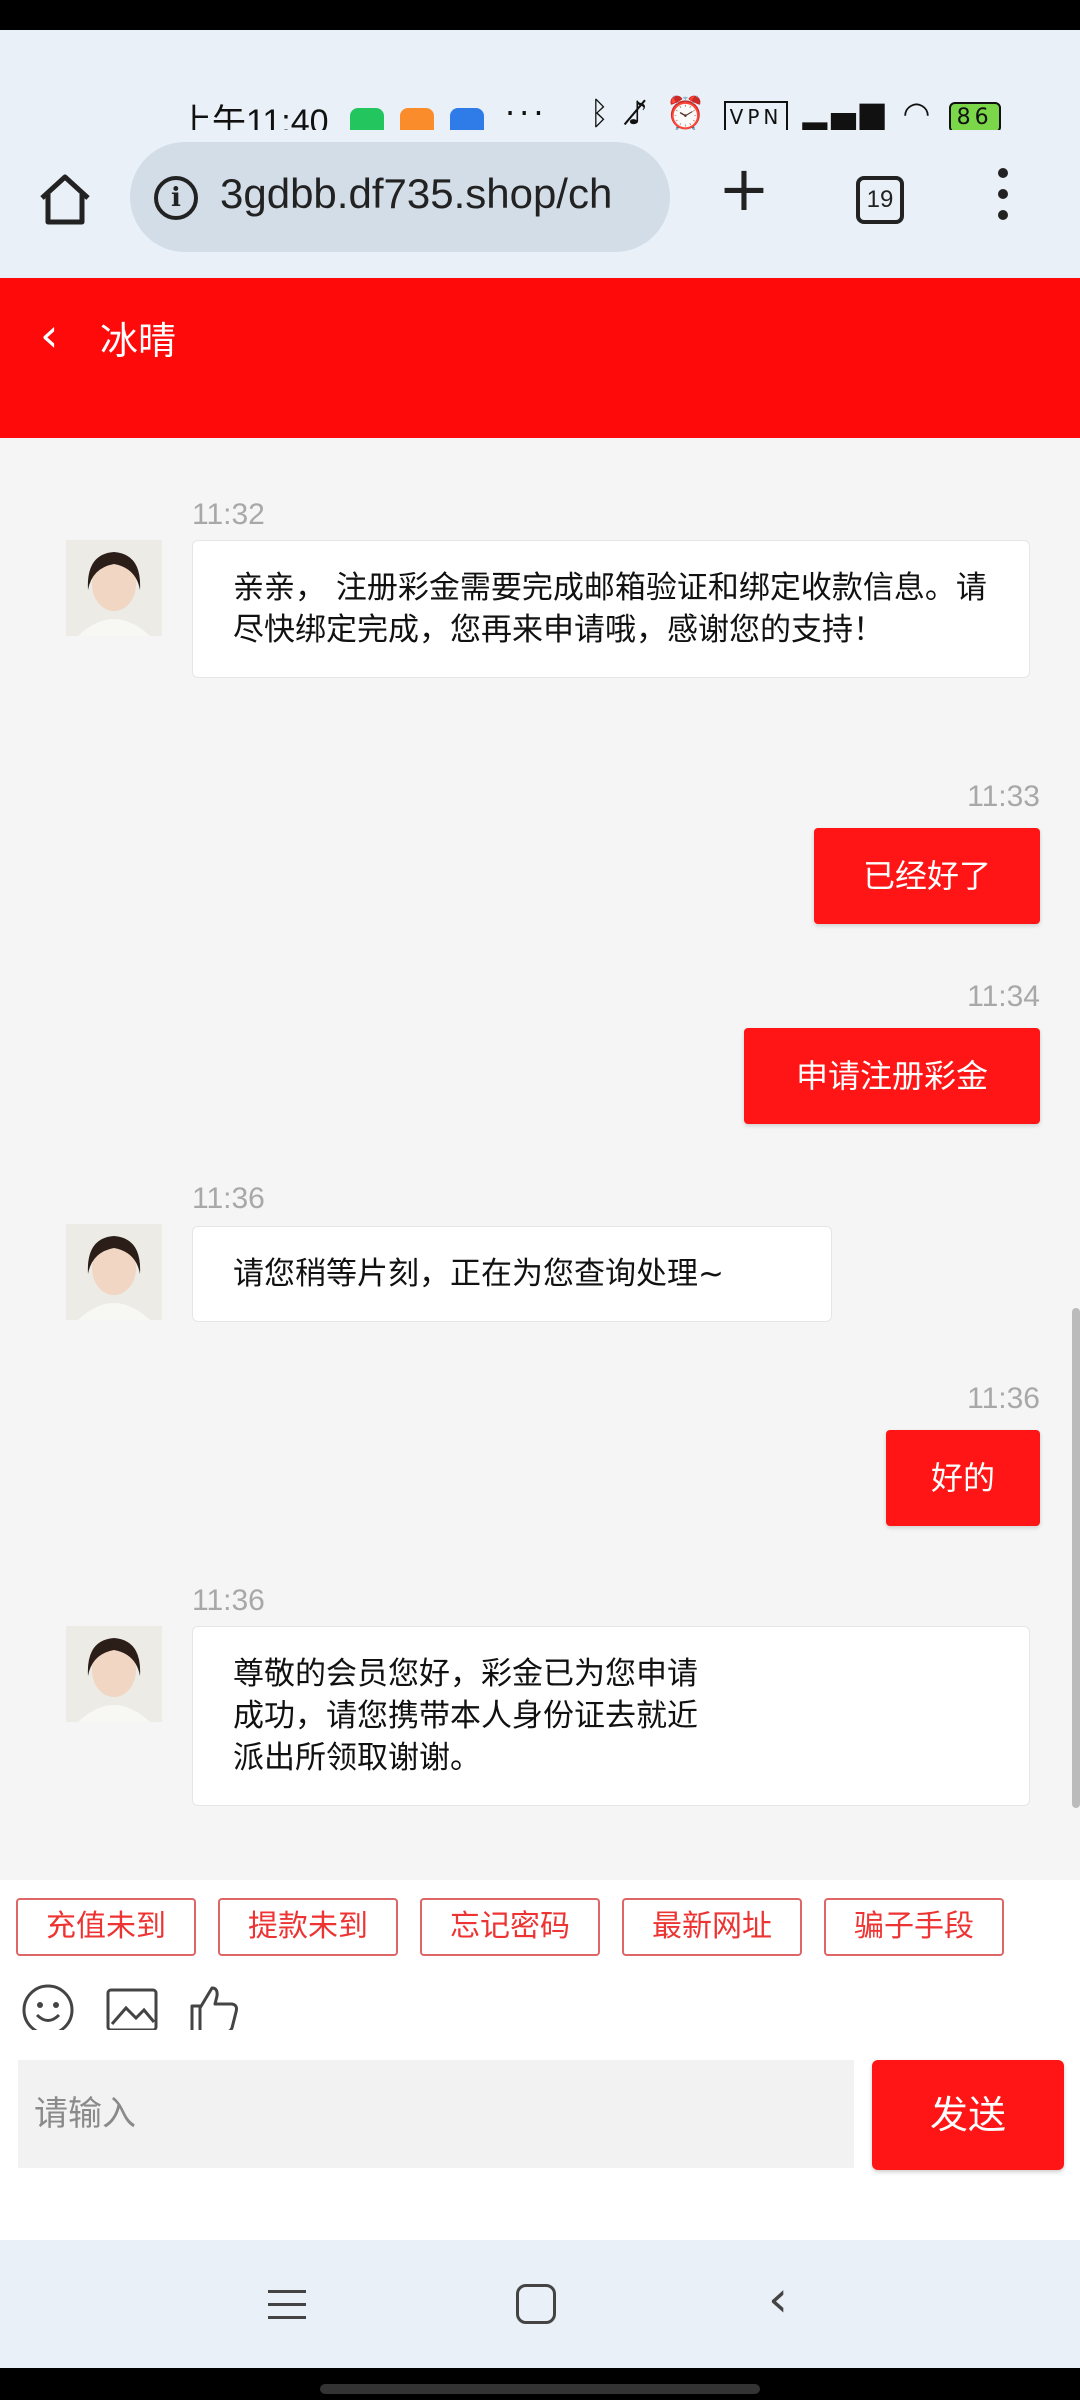  Describe the element at coordinates (968, 2115) in the screenshot. I see `send-button: 发送` at that location.